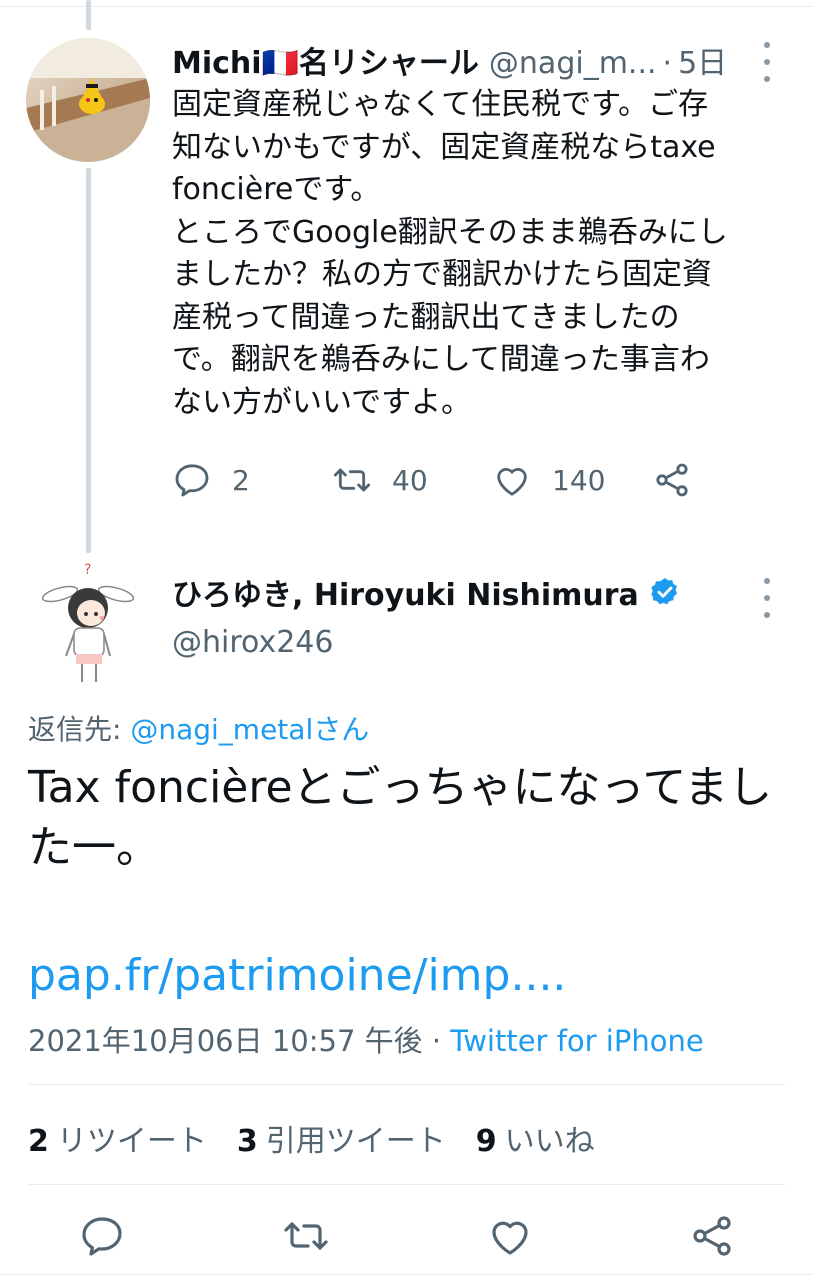 This screenshot has width=813, height=1280. I want to click on stat-likes: 9 いいね, so click(535, 1138).